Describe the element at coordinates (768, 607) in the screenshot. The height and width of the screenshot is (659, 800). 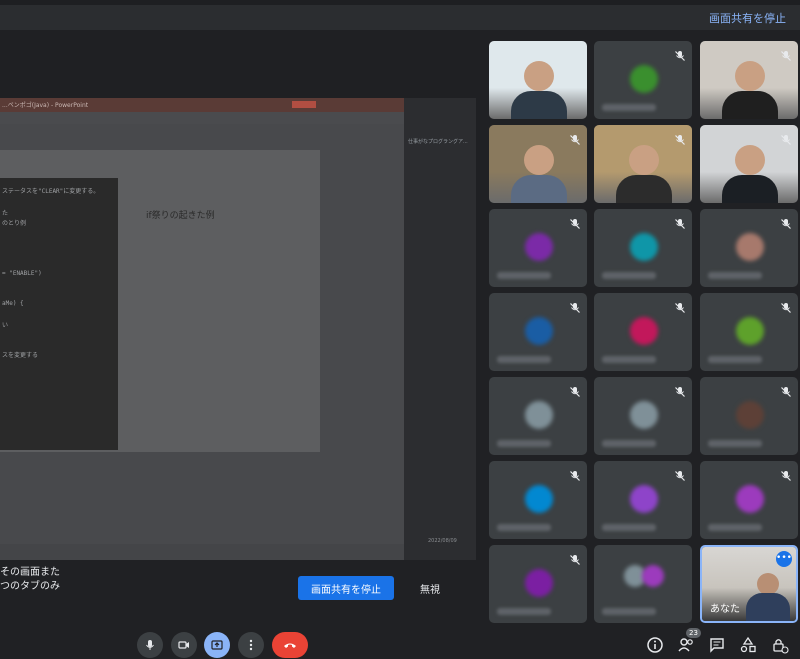
I see `self-body` at that location.